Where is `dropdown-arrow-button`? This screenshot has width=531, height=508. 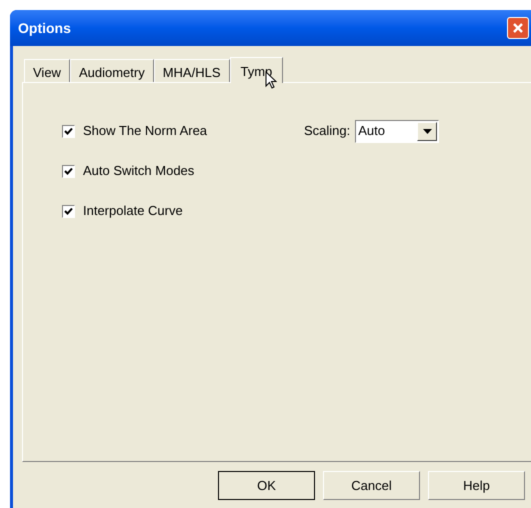 dropdown-arrow-button is located at coordinates (427, 131).